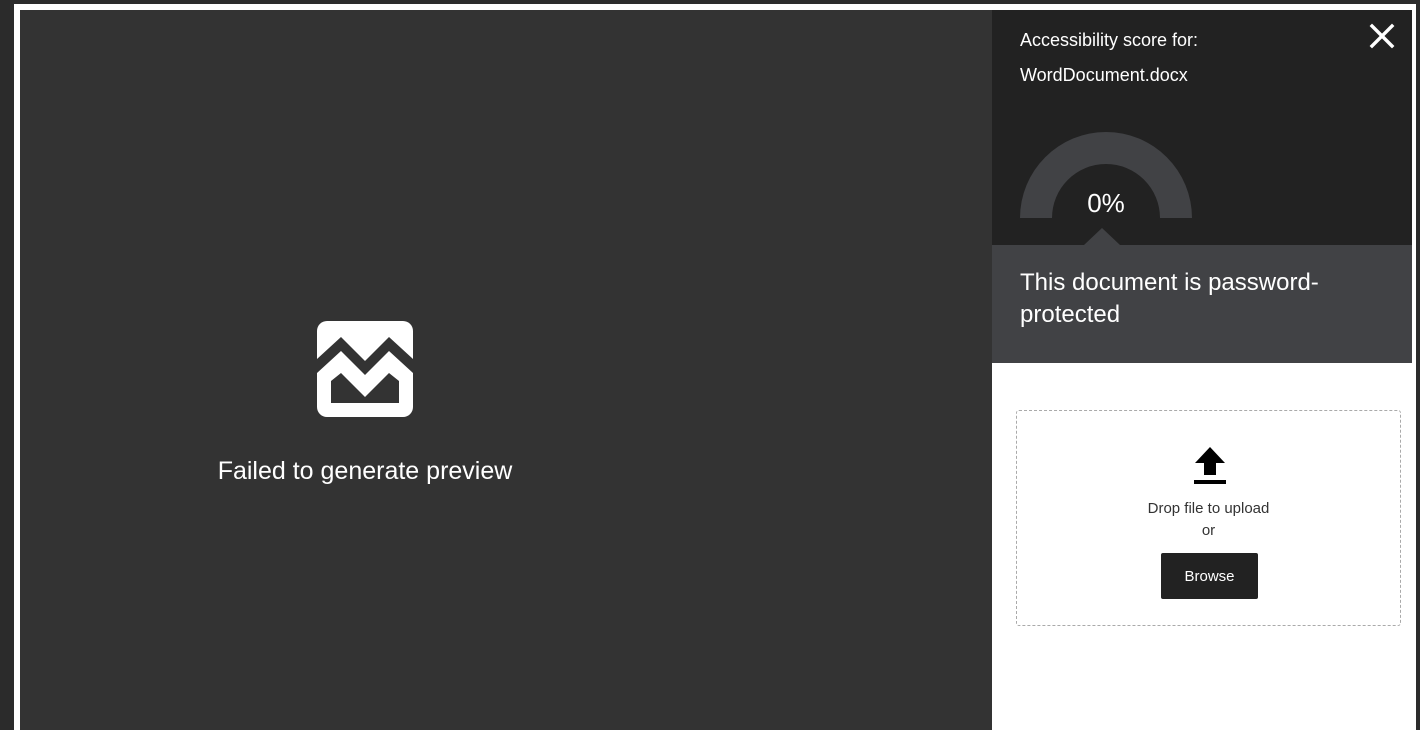 This screenshot has width=1420, height=730. I want to click on drop-file-text: Drop file to upload, so click(1208, 508).